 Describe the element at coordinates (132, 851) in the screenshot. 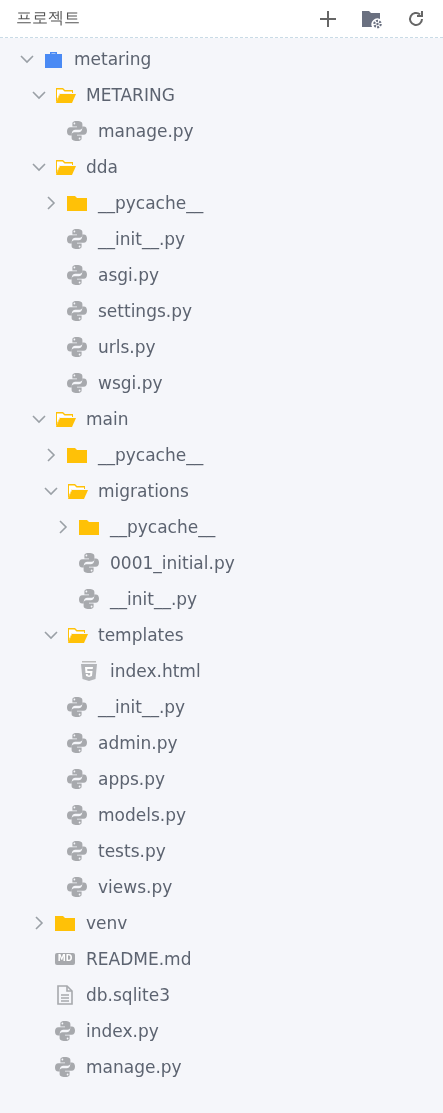

I see `file-name: tests.py` at that location.